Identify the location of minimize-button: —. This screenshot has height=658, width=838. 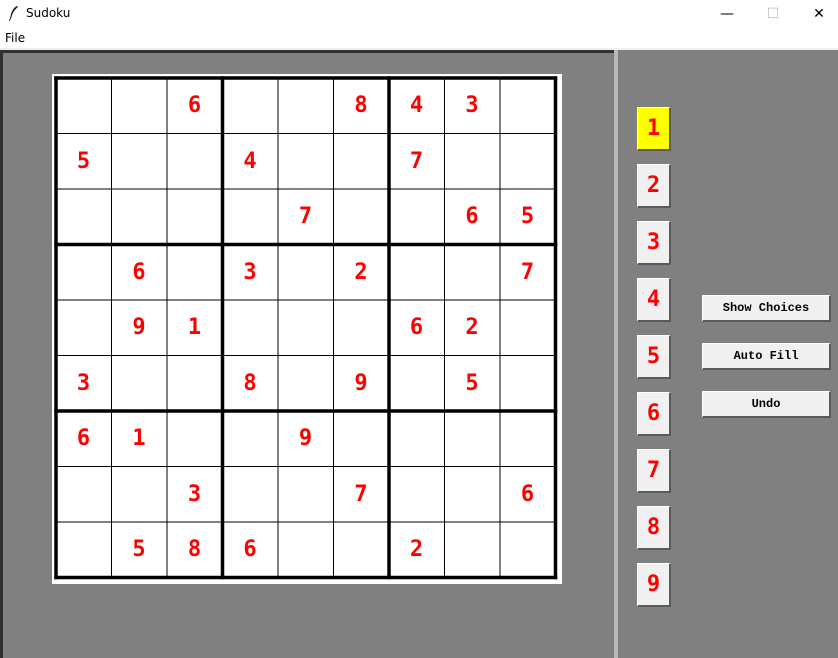
(727, 14).